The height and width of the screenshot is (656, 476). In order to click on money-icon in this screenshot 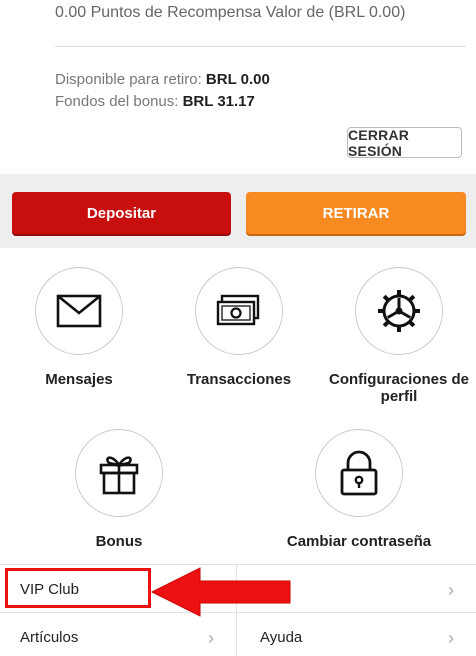, I will do `click(238, 310)`.